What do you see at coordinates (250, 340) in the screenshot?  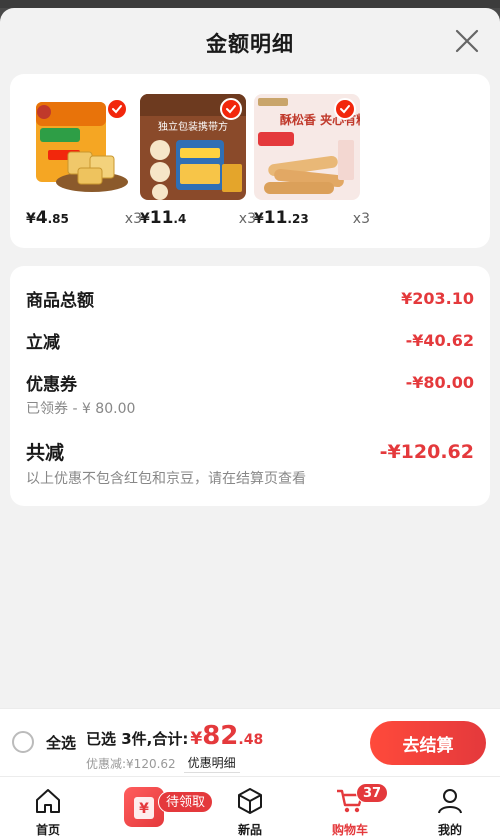 I see `instant-discount-row: 立减 -¥40.62` at bounding box center [250, 340].